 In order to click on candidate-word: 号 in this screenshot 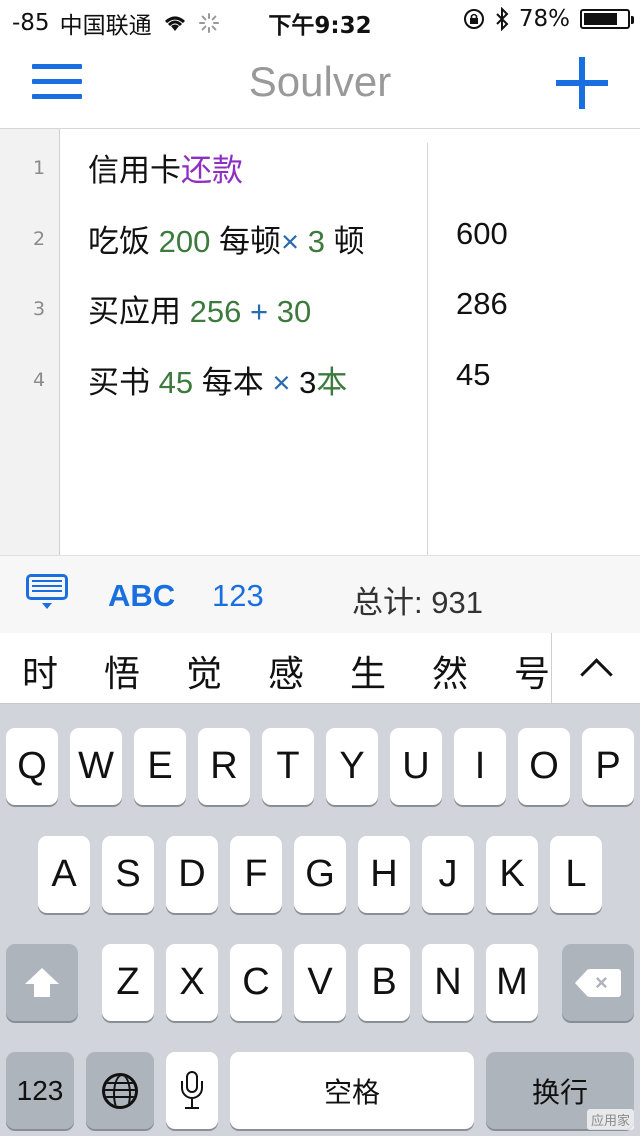, I will do `click(532, 671)`.